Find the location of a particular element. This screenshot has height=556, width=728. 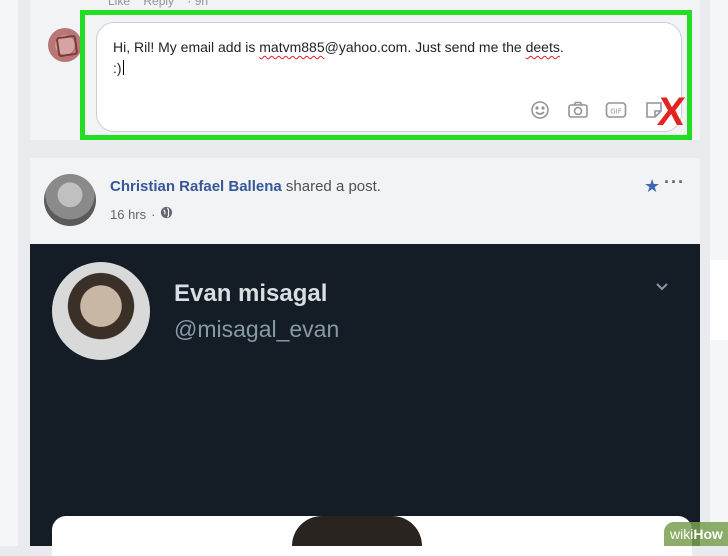

more-options-icon: ··· is located at coordinates (674, 182).